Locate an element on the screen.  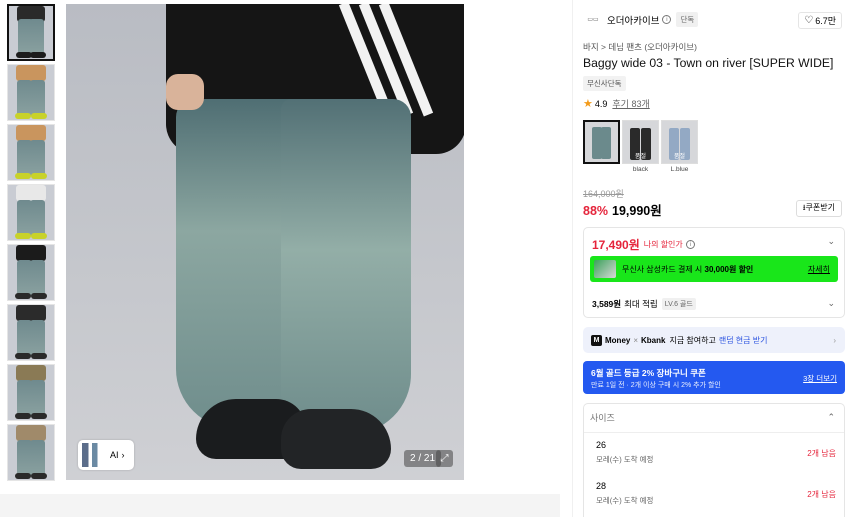
points-row: 3,589원 최대 적립 LV.6 골드 is located at coordinates (644, 304).